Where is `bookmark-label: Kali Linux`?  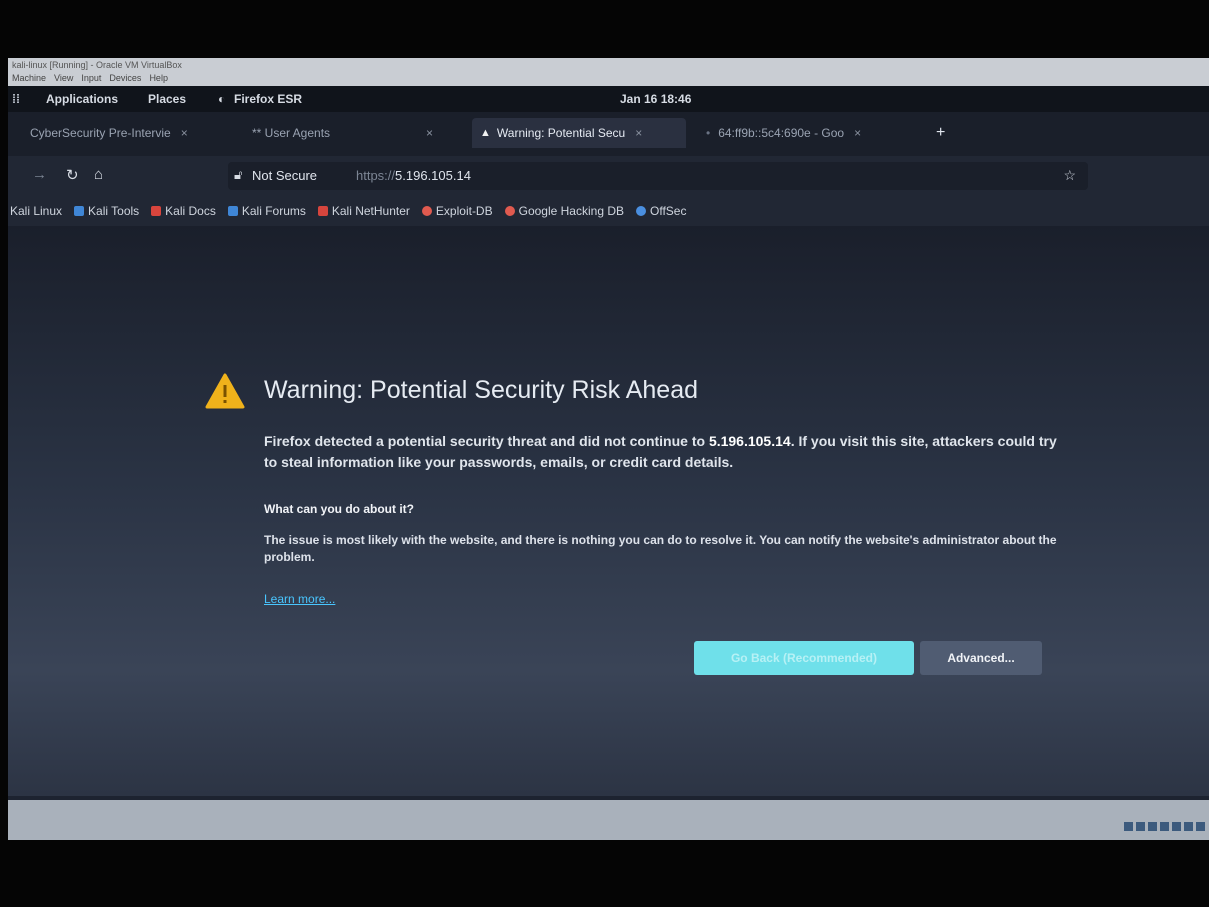
bookmark-label: Kali Linux is located at coordinates (36, 211).